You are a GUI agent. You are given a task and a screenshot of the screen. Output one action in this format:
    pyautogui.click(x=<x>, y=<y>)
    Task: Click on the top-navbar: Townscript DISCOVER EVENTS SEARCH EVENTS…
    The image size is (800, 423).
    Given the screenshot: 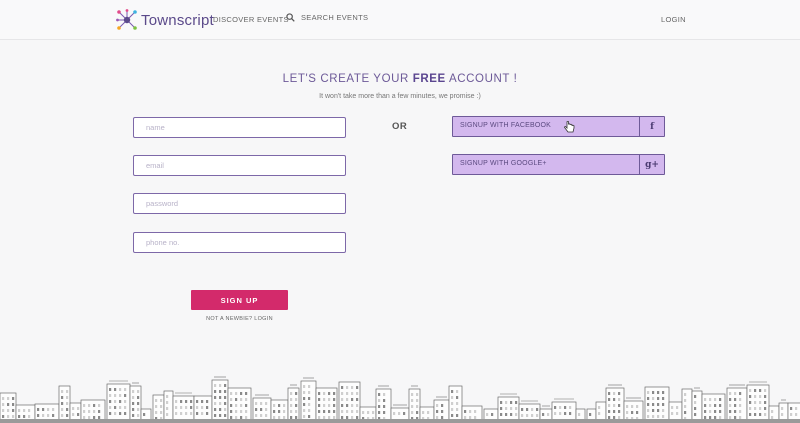 What is the action you would take?
    pyautogui.click(x=400, y=20)
    